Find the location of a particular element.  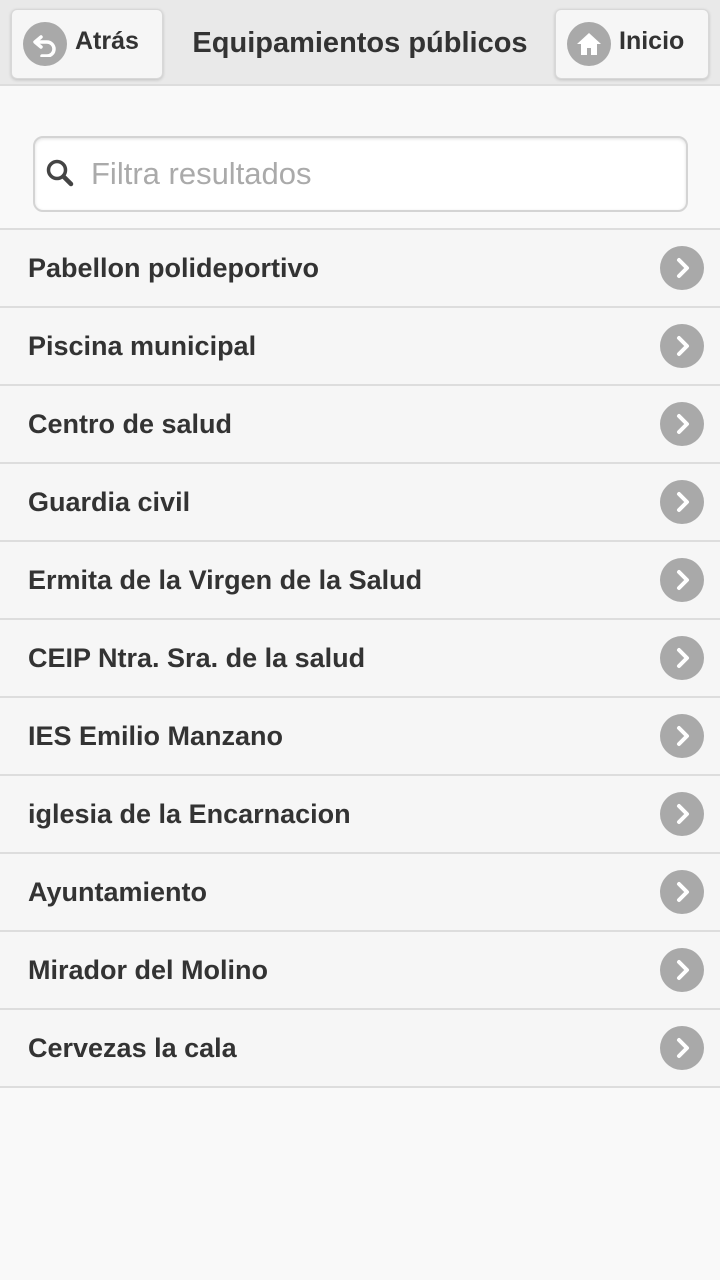

list-item: Guardia civil is located at coordinates (360, 503).